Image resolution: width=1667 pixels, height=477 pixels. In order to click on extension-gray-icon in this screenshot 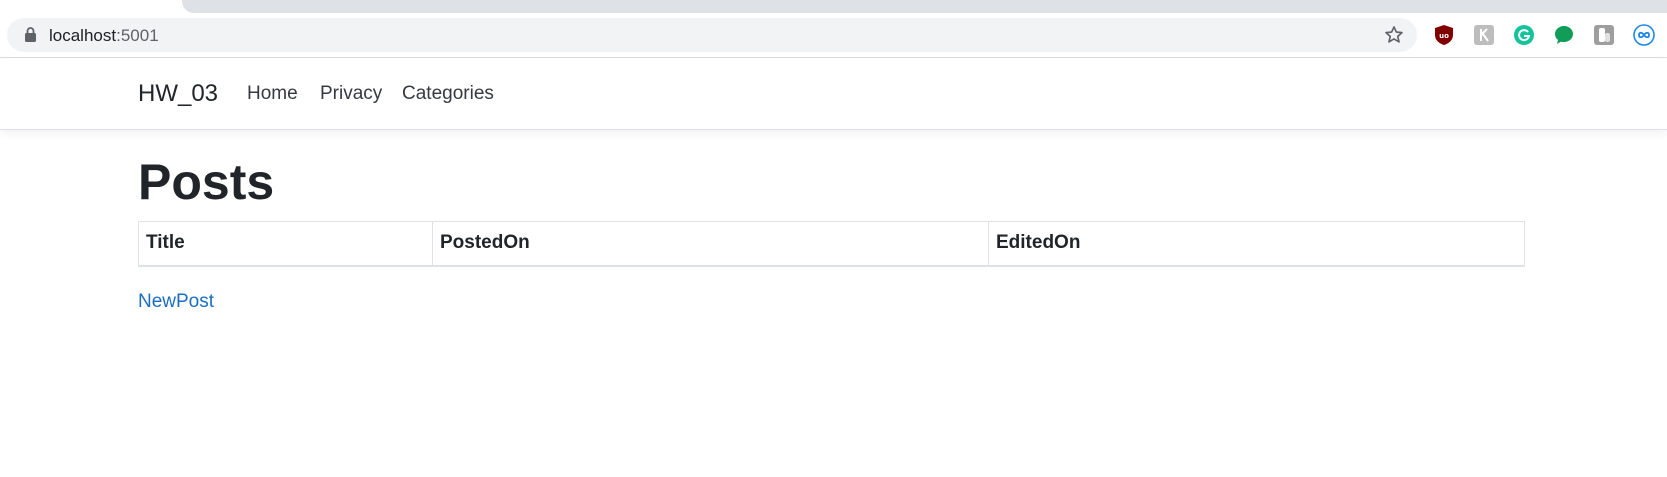, I will do `click(1484, 35)`.